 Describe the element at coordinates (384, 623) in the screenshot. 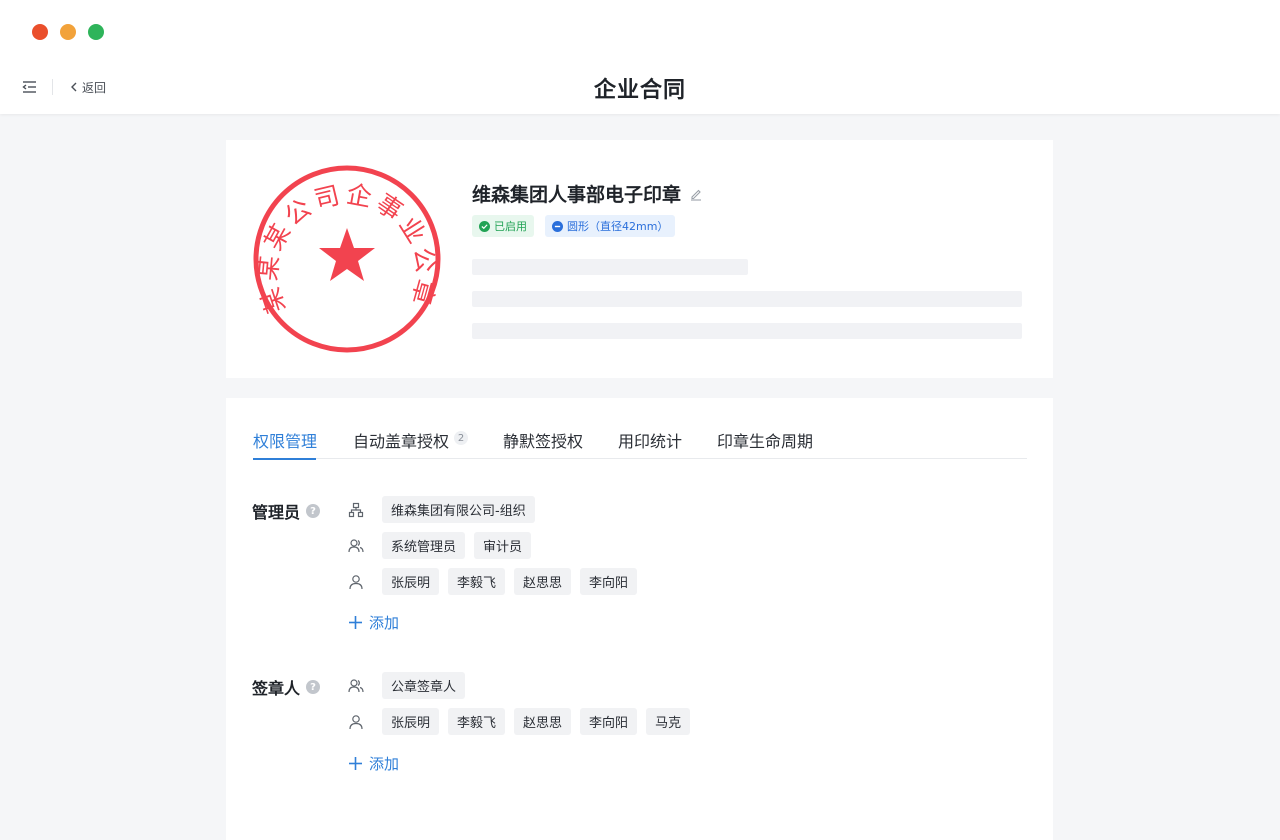

I see `add-admin-label: 添加` at that location.